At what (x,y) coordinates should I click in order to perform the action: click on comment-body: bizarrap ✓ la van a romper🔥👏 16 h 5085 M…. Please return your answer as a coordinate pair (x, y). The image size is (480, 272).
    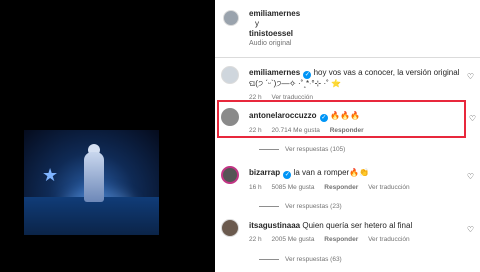
    Looking at the image, I should click on (357, 180).